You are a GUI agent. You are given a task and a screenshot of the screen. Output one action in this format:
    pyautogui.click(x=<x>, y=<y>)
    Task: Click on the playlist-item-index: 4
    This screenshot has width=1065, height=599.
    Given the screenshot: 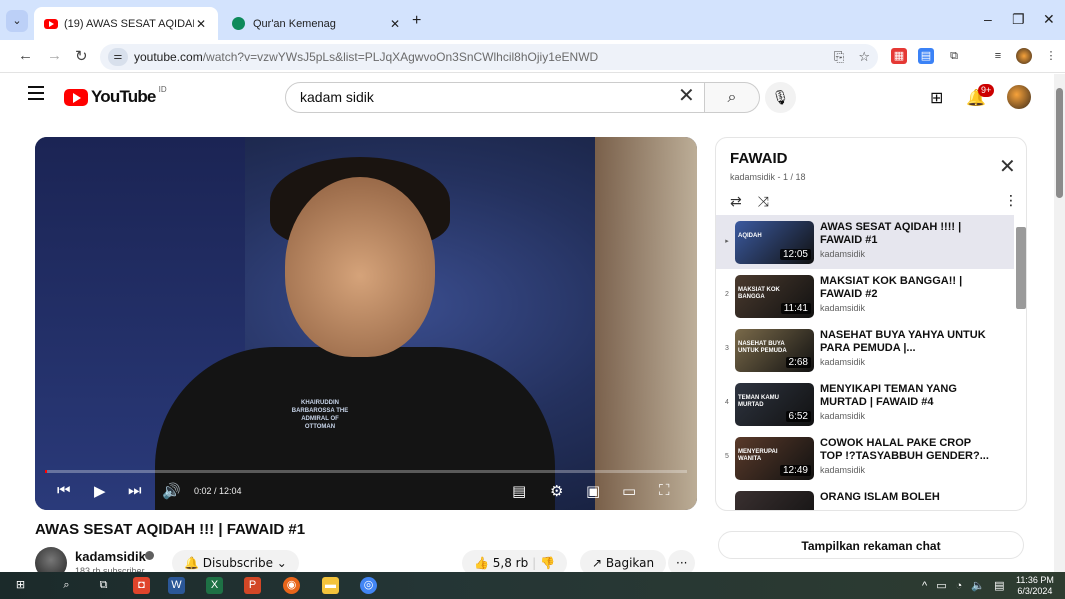 What is the action you would take?
    pyautogui.click(x=727, y=402)
    